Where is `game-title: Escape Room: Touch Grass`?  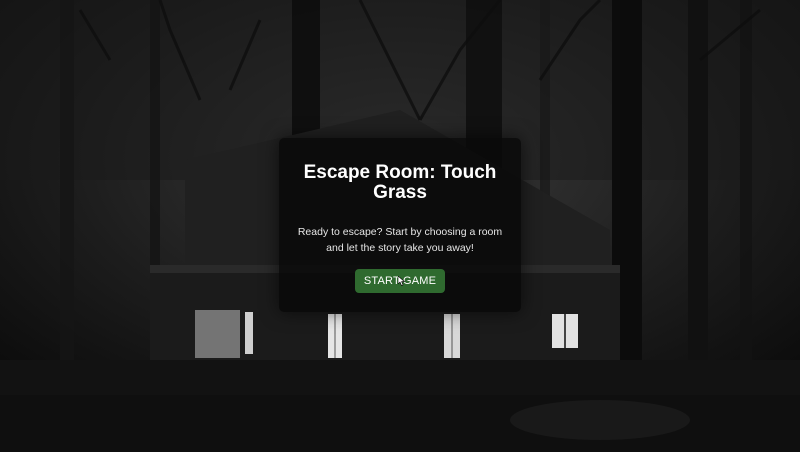 game-title: Escape Room: Touch Grass is located at coordinates (400, 182).